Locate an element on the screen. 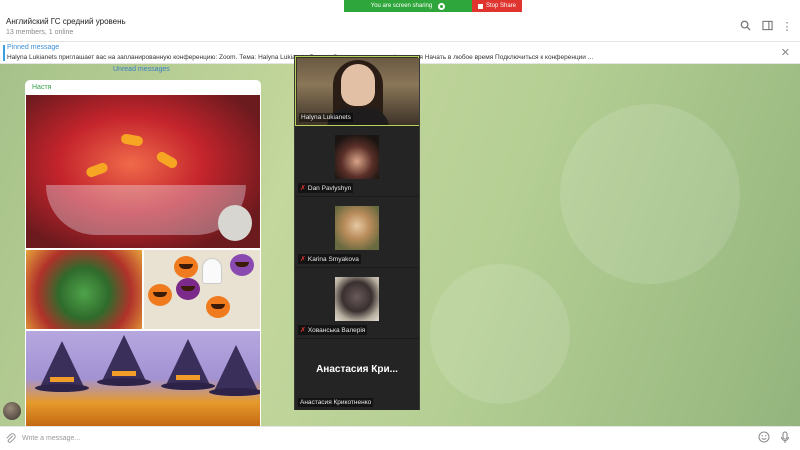 The image size is (800, 450). photo-witch-hat-cupcakes is located at coordinates (143, 378).